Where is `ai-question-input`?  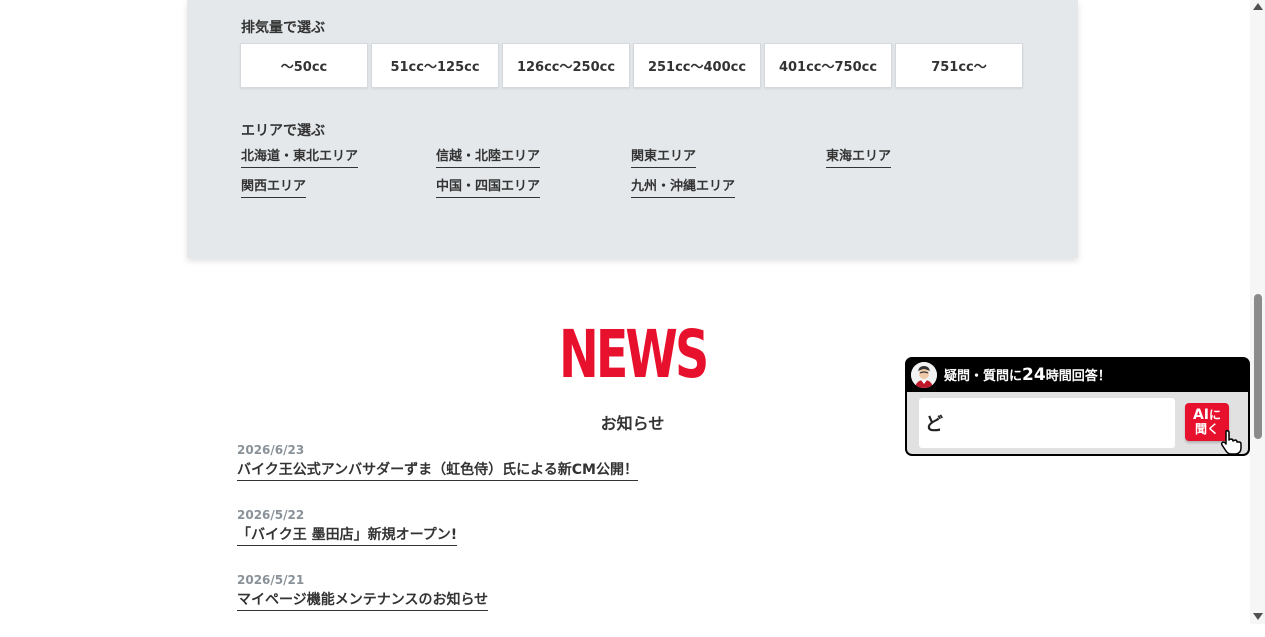 ai-question-input is located at coordinates (1047, 423).